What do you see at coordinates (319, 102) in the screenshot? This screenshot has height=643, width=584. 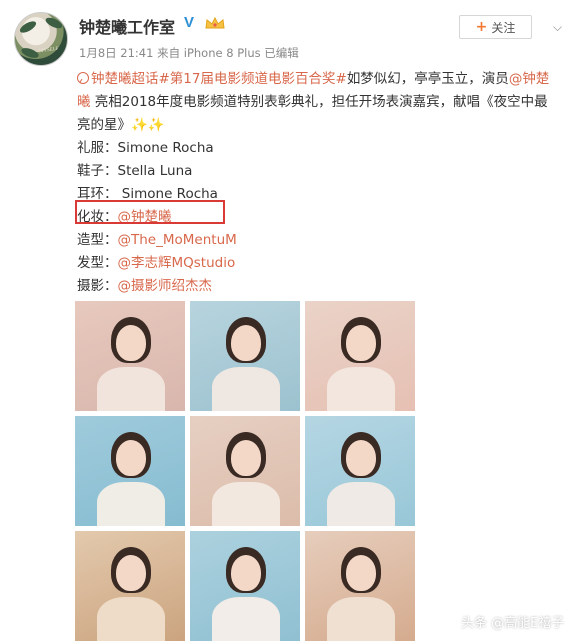 I see `post-text: 亮相2018年度电影频道特别表彰典礼，担任开场表演嘉宾，献唱《夜空中最` at bounding box center [319, 102].